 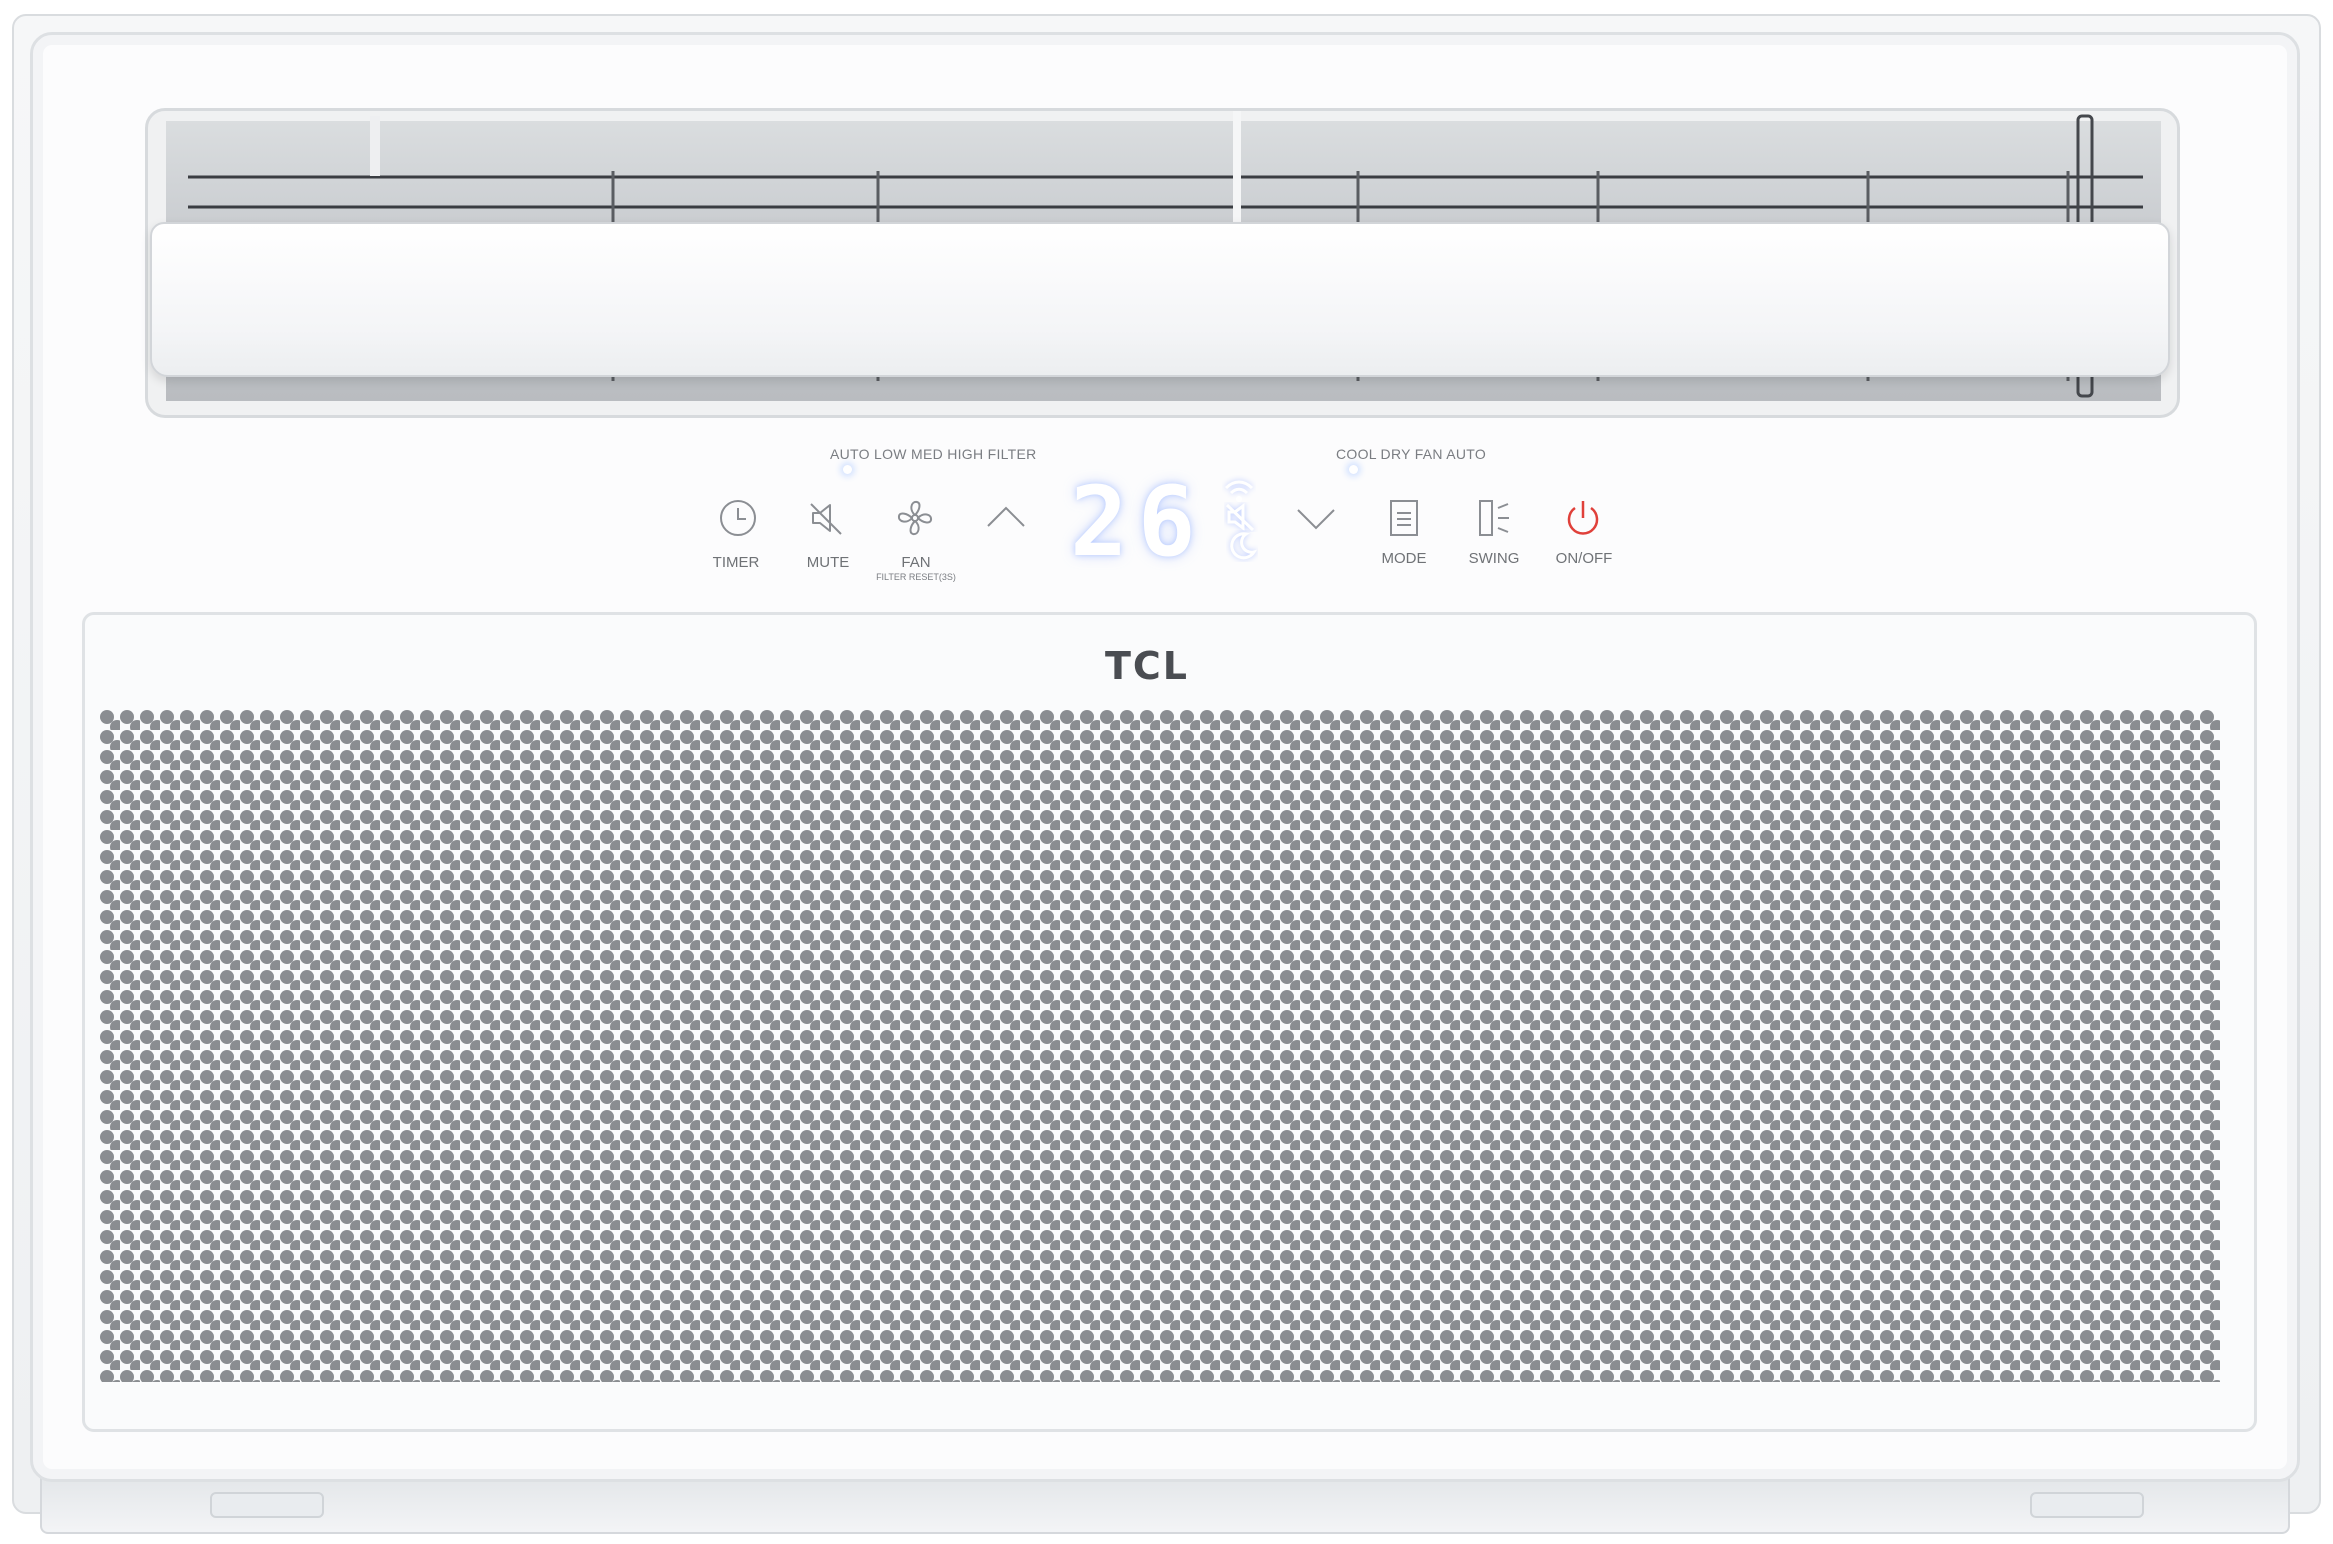 I want to click on mode-cool-indicator-light, so click(x=1353, y=469).